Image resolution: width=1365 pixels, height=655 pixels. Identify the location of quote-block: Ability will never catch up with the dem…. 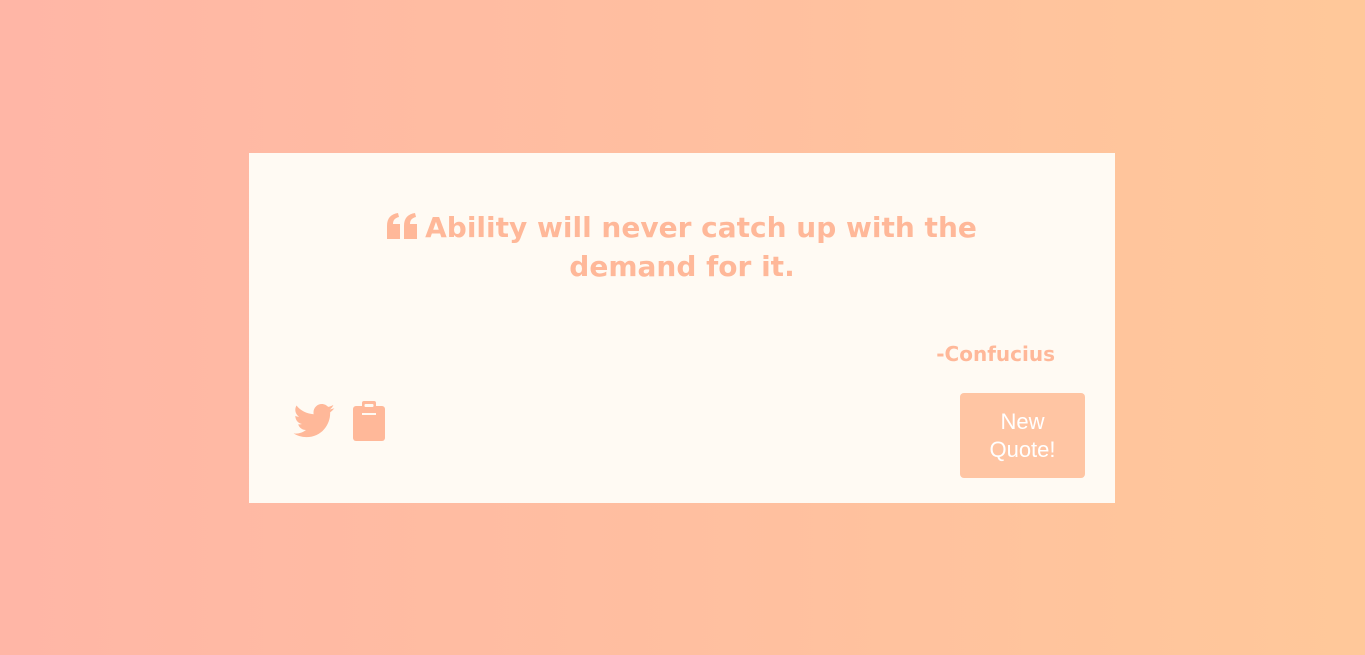
(682, 247).